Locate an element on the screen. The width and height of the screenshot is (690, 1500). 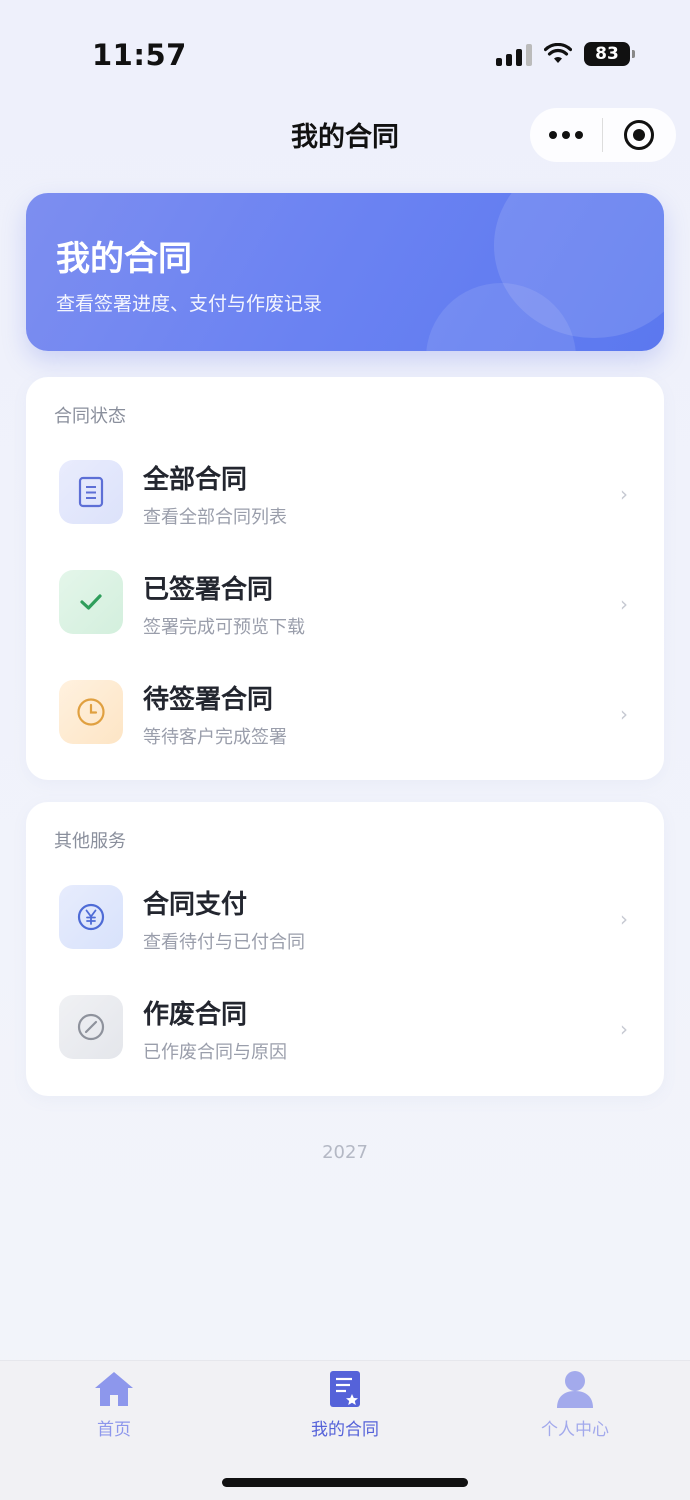
status-time: 11:57 is located at coordinates (139, 55).